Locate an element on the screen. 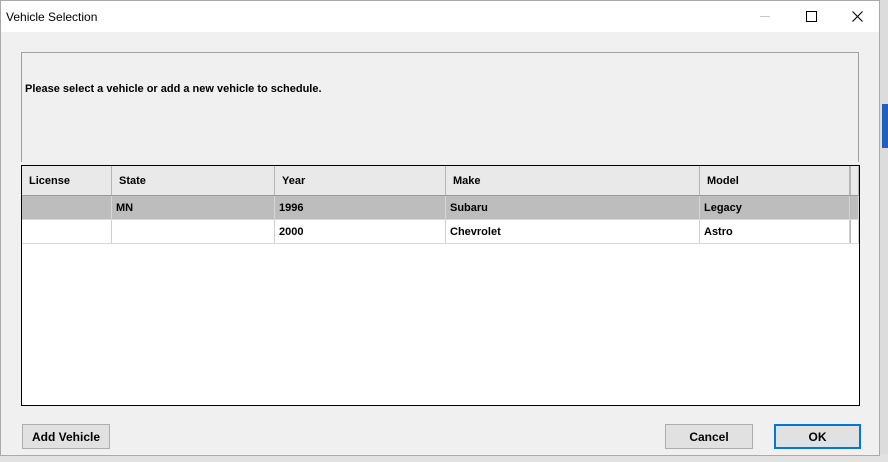  minimize-button is located at coordinates (765, 16).